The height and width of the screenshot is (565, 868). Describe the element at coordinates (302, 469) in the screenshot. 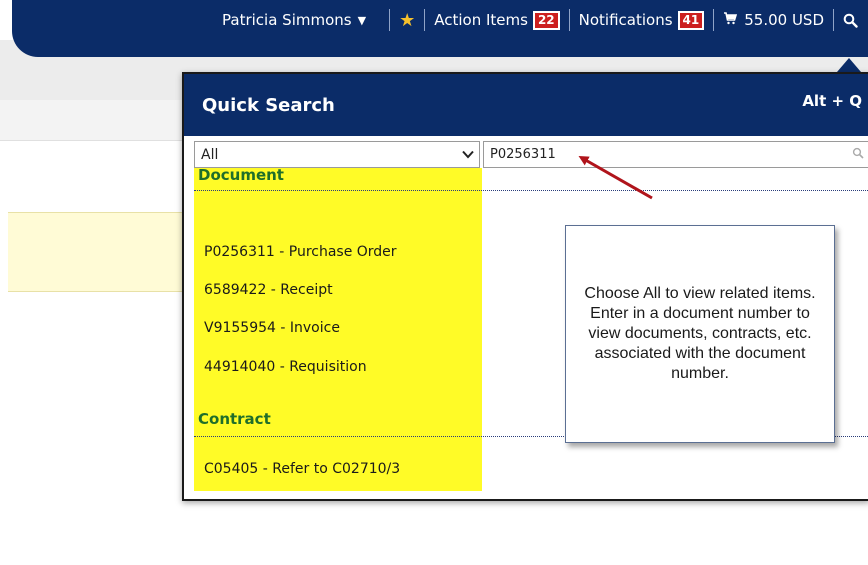

I see `result-item: C05405 - Refer to C02710/3` at that location.